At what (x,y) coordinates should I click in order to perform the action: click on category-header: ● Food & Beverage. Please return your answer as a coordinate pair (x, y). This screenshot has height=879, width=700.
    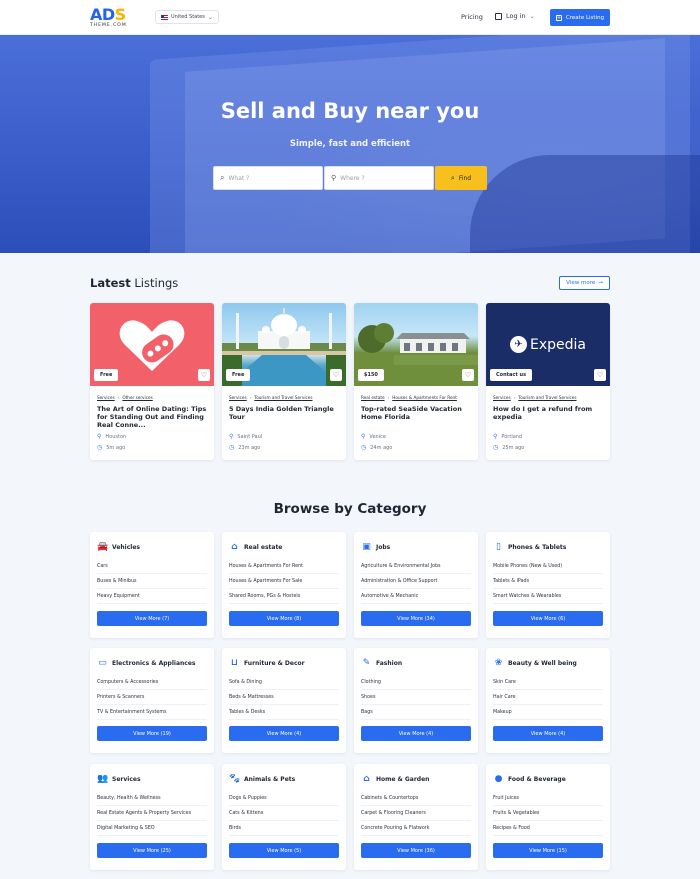
    Looking at the image, I should click on (551, 779).